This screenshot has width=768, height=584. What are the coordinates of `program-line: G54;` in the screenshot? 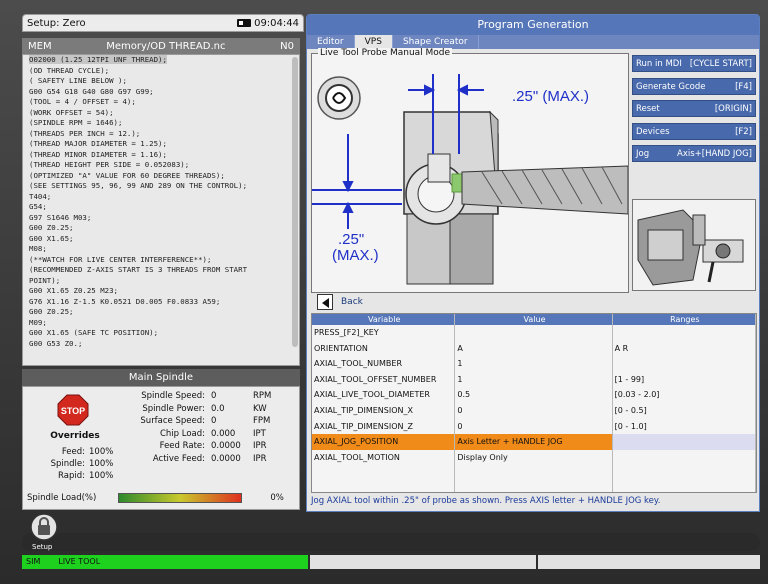 It's located at (161, 207).